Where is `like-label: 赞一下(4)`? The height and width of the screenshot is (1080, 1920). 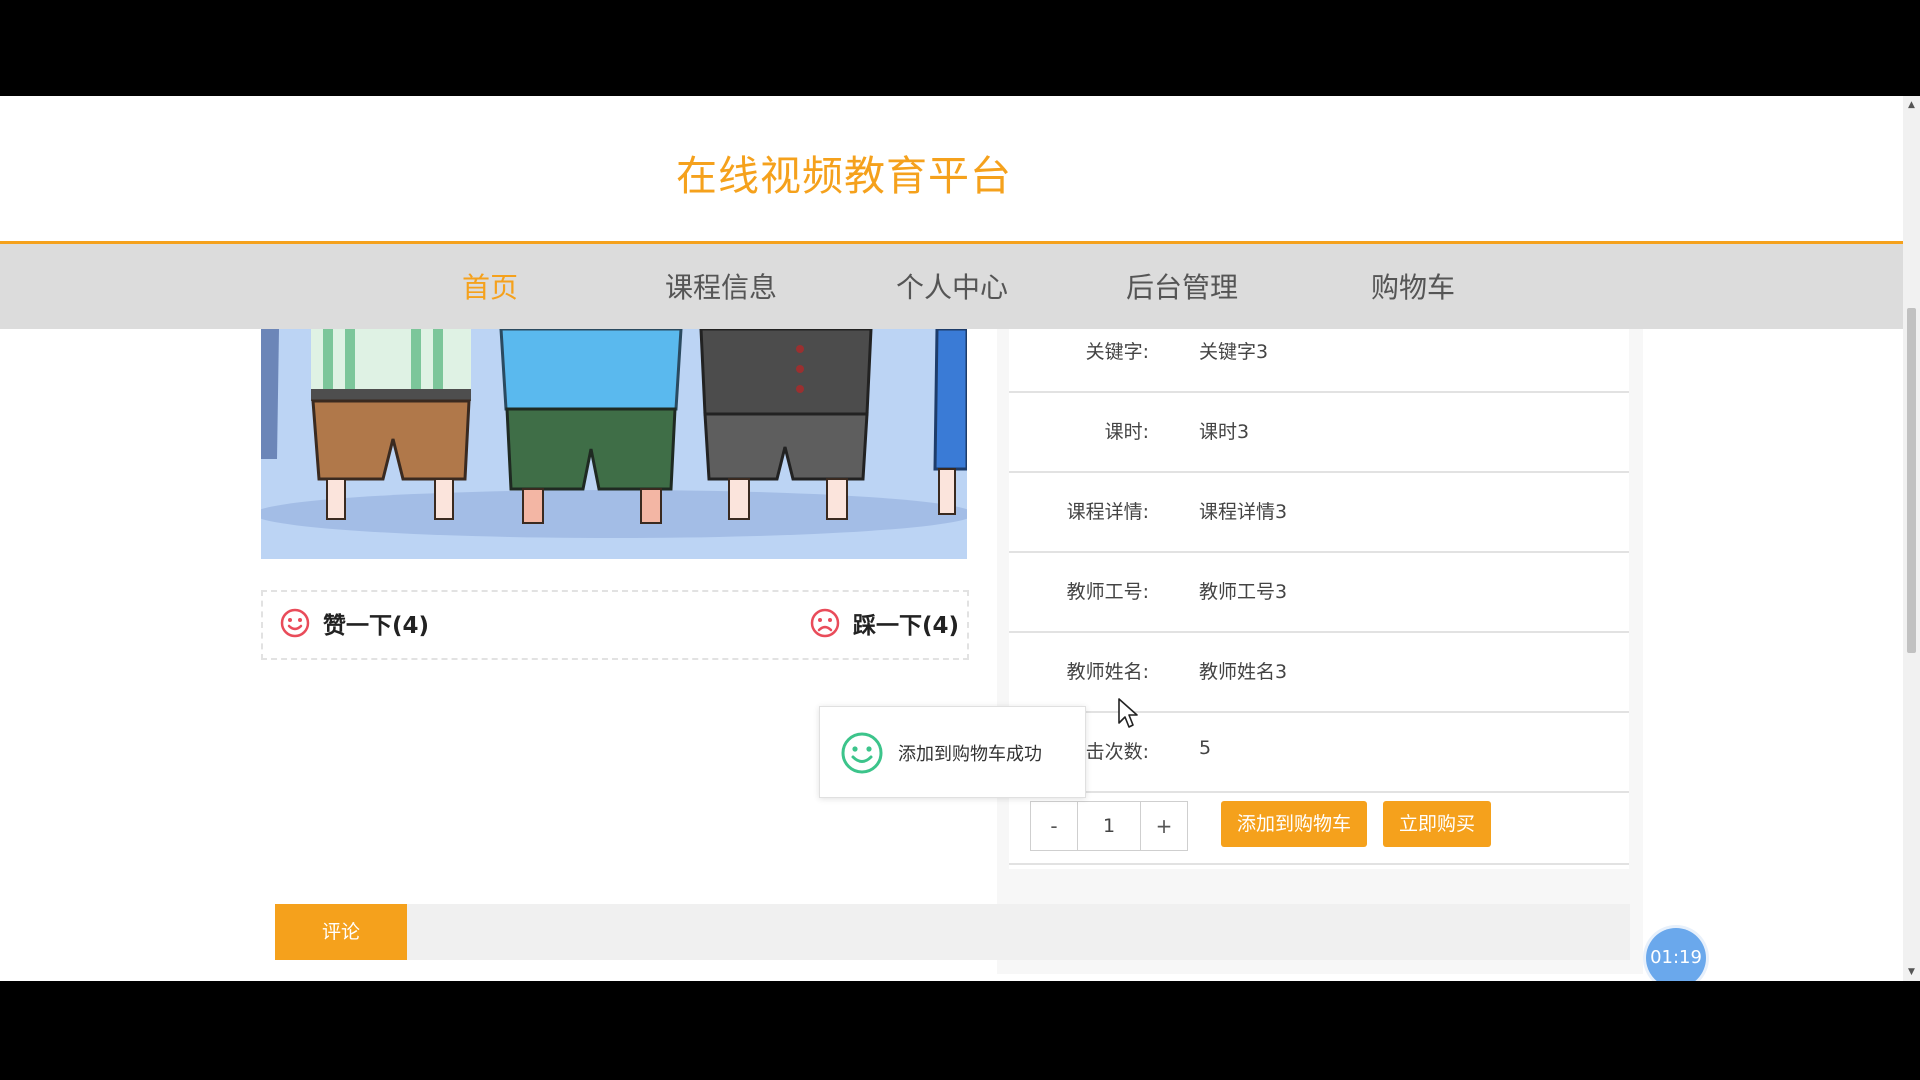
like-label: 赞一下(4) is located at coordinates (376, 626).